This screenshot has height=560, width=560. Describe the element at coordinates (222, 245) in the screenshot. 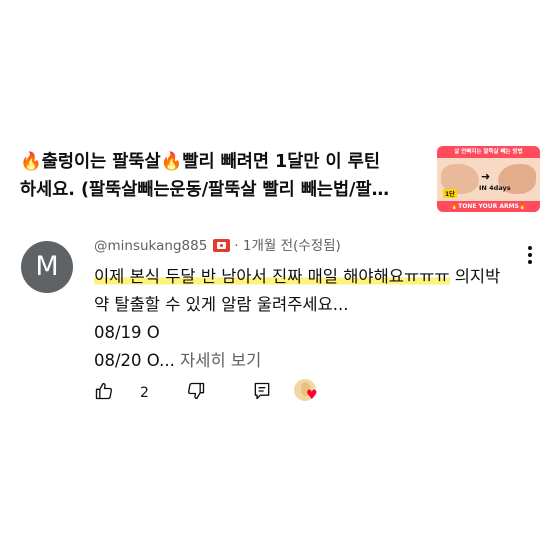

I see `membership-badge-icon` at that location.